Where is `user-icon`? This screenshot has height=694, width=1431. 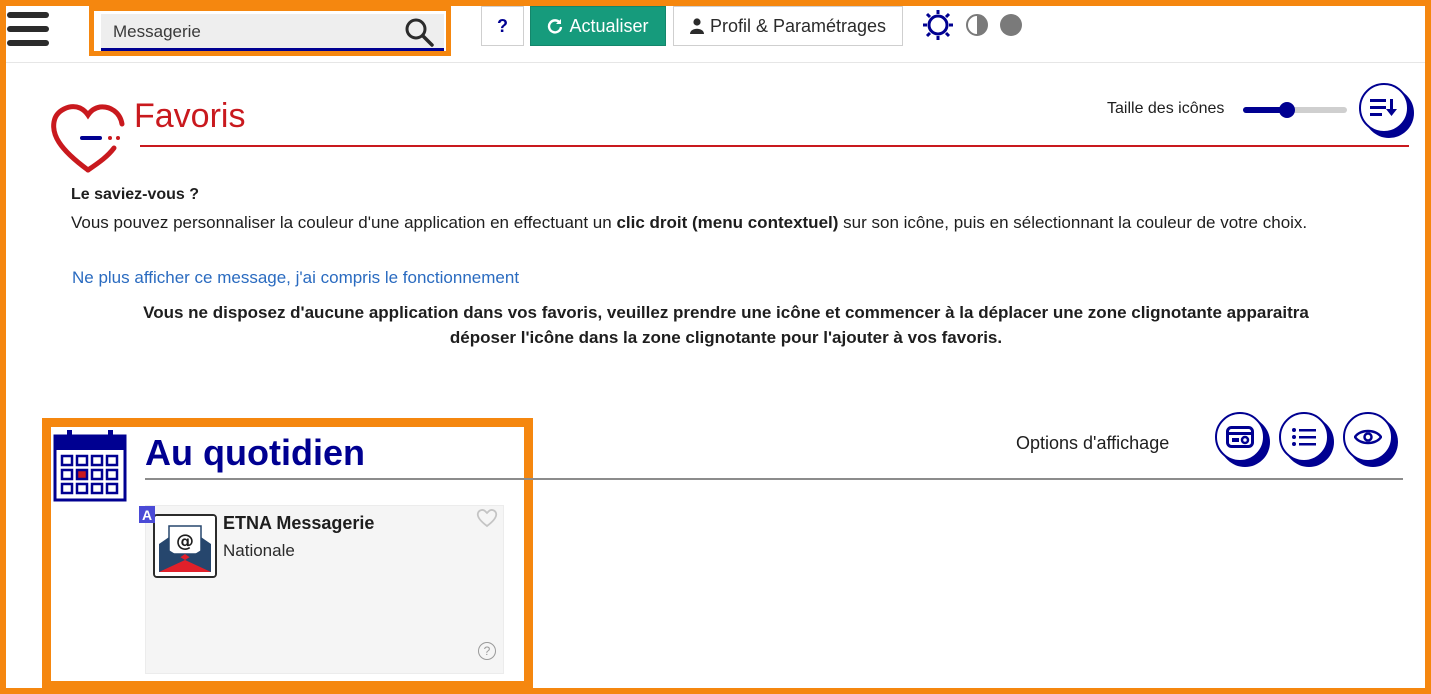
user-icon is located at coordinates (696, 26).